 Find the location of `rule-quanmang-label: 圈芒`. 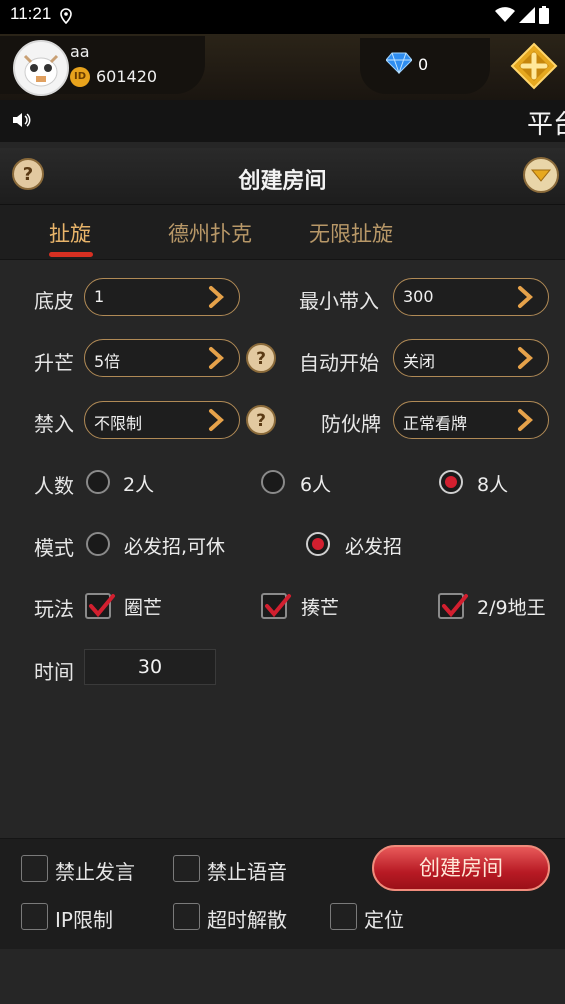

rule-quanmang-label: 圈芒 is located at coordinates (143, 606).